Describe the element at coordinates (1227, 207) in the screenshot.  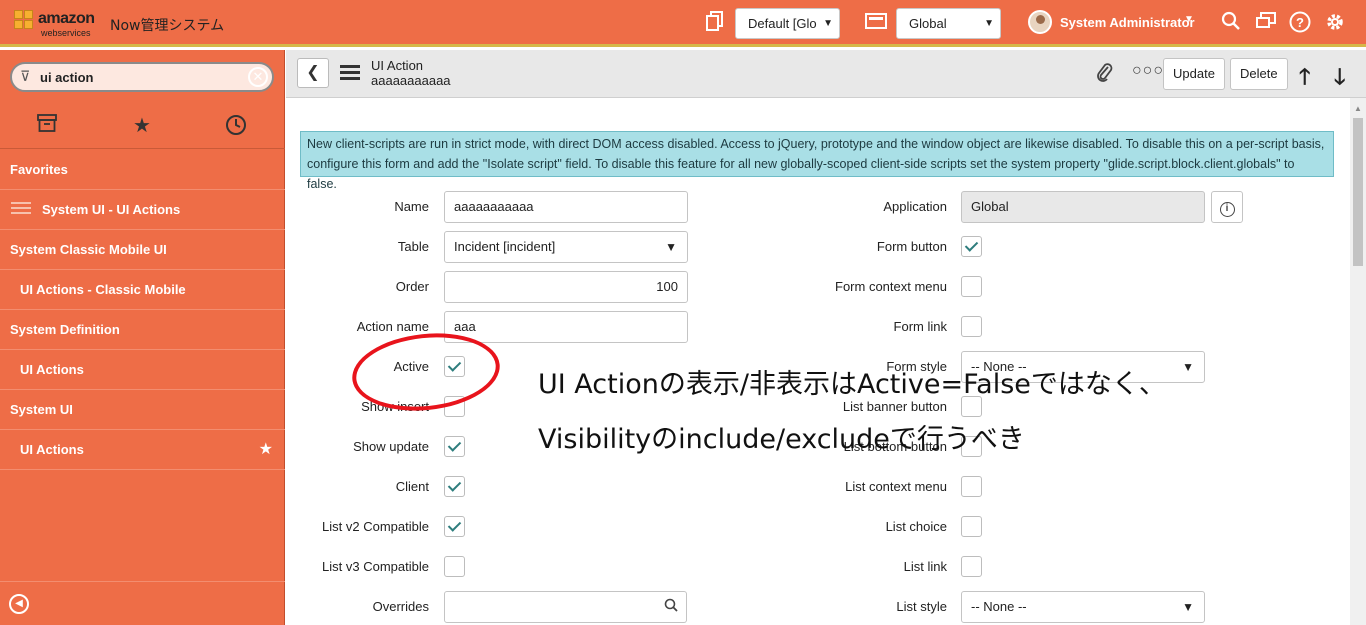
I see `application-info-button: i` at that location.